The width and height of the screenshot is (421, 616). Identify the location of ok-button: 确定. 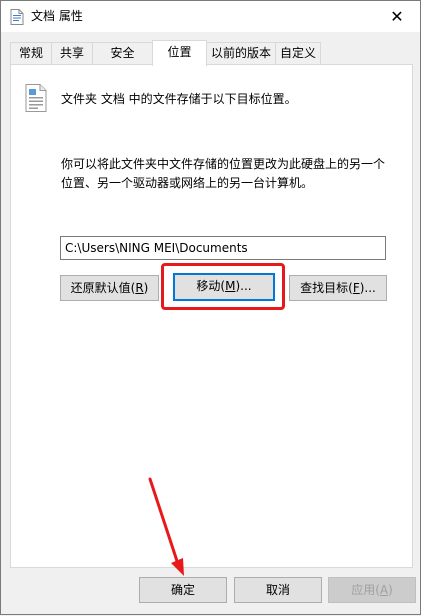
(183, 590).